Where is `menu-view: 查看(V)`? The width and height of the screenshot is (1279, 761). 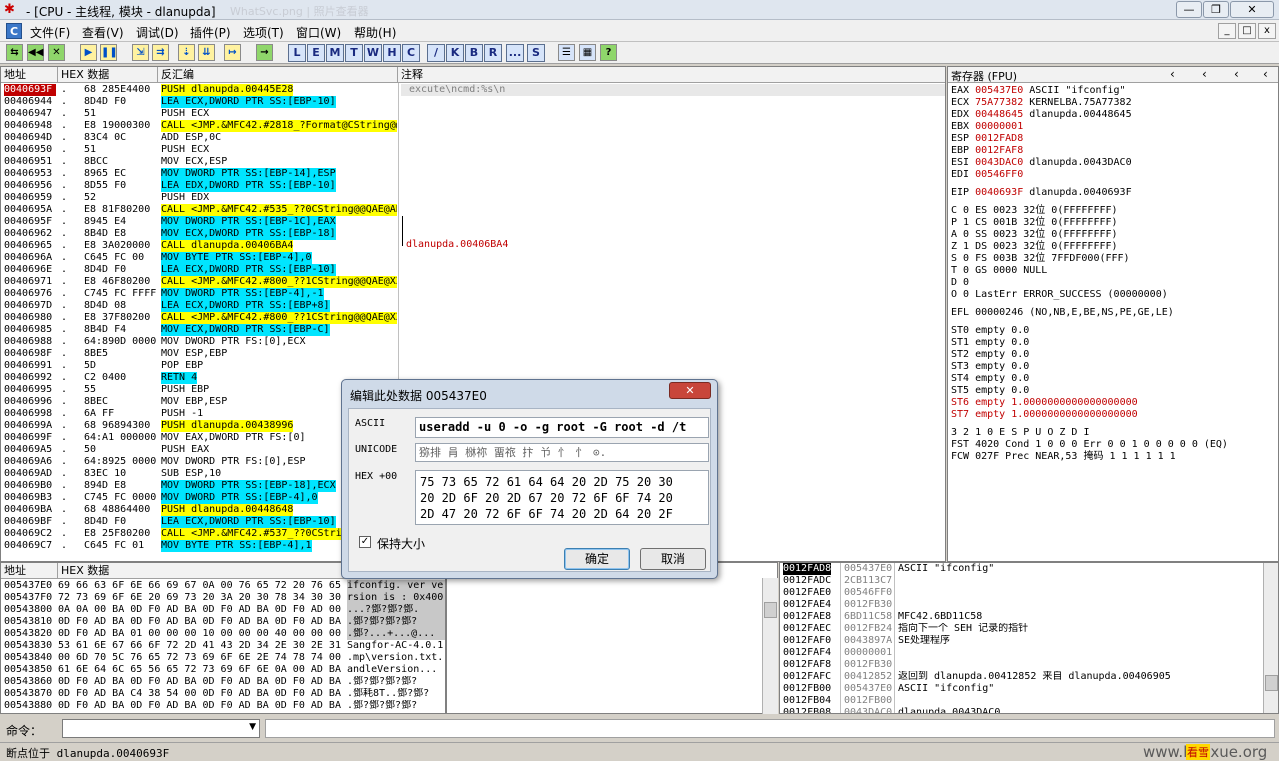
menu-view: 查看(V) is located at coordinates (103, 32).